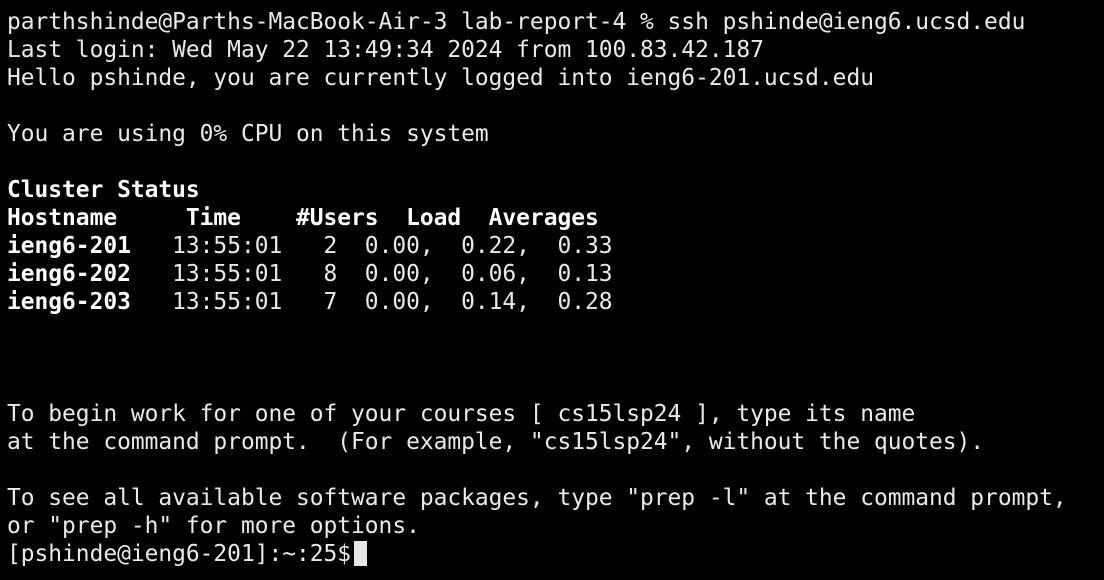 This screenshot has height=580, width=1104. What do you see at coordinates (371, 246) in the screenshot?
I see `cluster-stats-cell: 13:55:01 2 0.00, 0.22, 0.33` at bounding box center [371, 246].